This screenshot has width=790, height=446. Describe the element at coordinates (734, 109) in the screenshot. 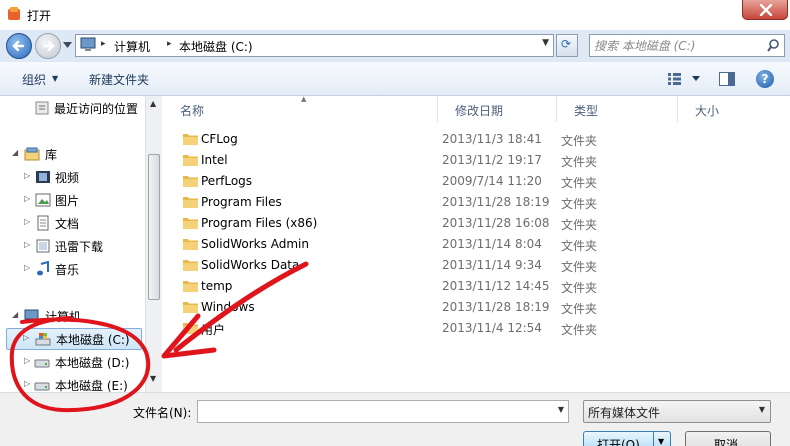

I see `column-header-size: 大小` at that location.